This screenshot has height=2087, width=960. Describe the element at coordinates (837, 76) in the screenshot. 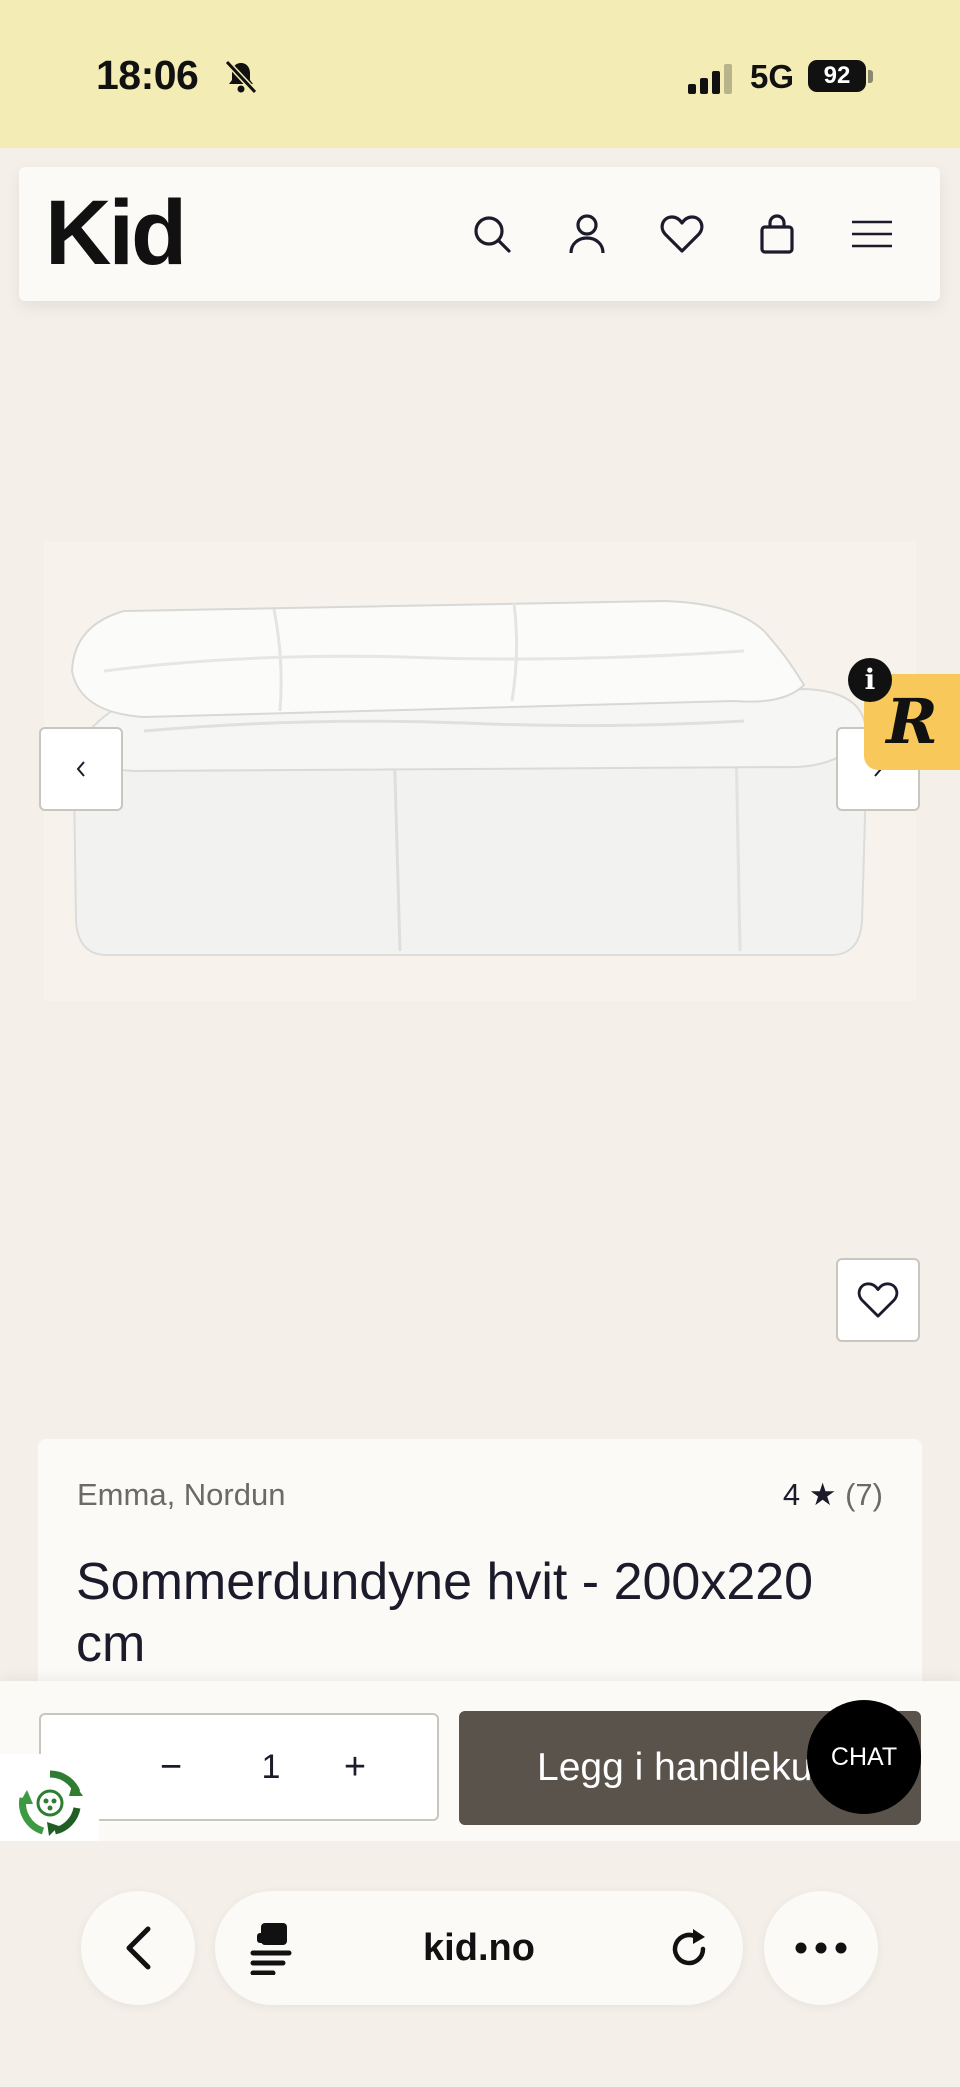

I see `battery-indicator: 92` at that location.